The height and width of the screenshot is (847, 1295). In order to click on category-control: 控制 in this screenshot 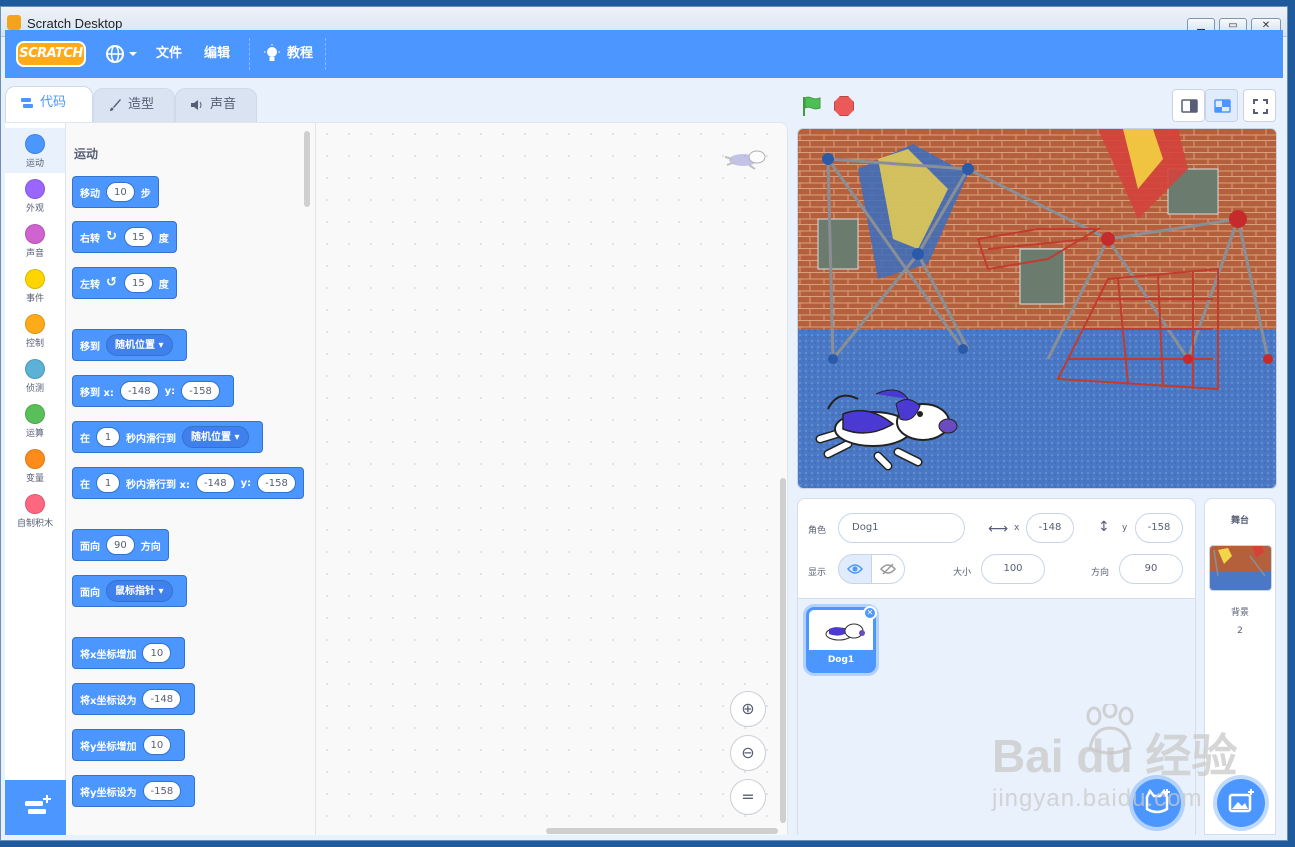, I will do `click(35, 330)`.